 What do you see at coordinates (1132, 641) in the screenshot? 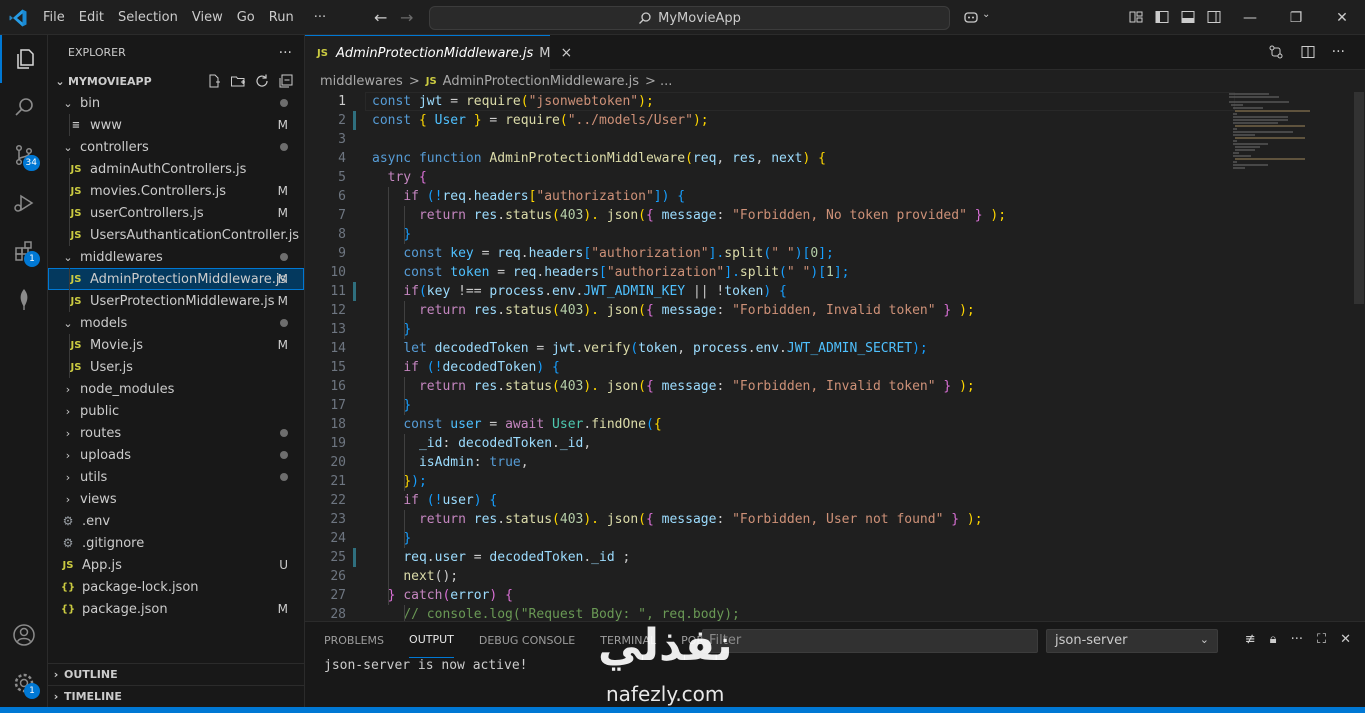
I see `output-channel-select: json-server ⌄` at bounding box center [1132, 641].